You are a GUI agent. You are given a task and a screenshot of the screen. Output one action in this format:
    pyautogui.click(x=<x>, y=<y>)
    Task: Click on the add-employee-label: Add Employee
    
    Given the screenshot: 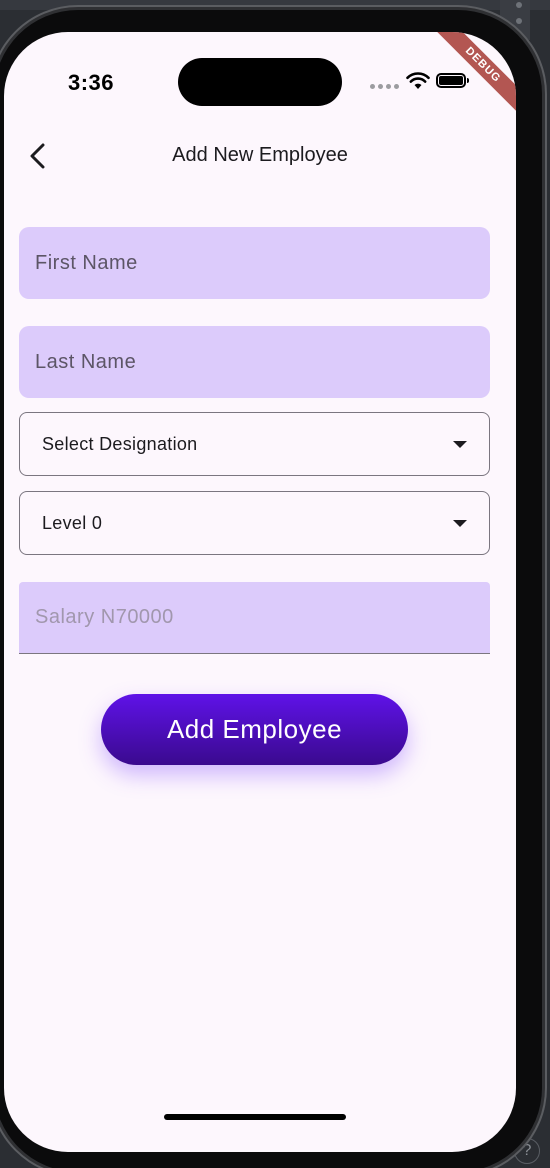 What is the action you would take?
    pyautogui.click(x=254, y=729)
    